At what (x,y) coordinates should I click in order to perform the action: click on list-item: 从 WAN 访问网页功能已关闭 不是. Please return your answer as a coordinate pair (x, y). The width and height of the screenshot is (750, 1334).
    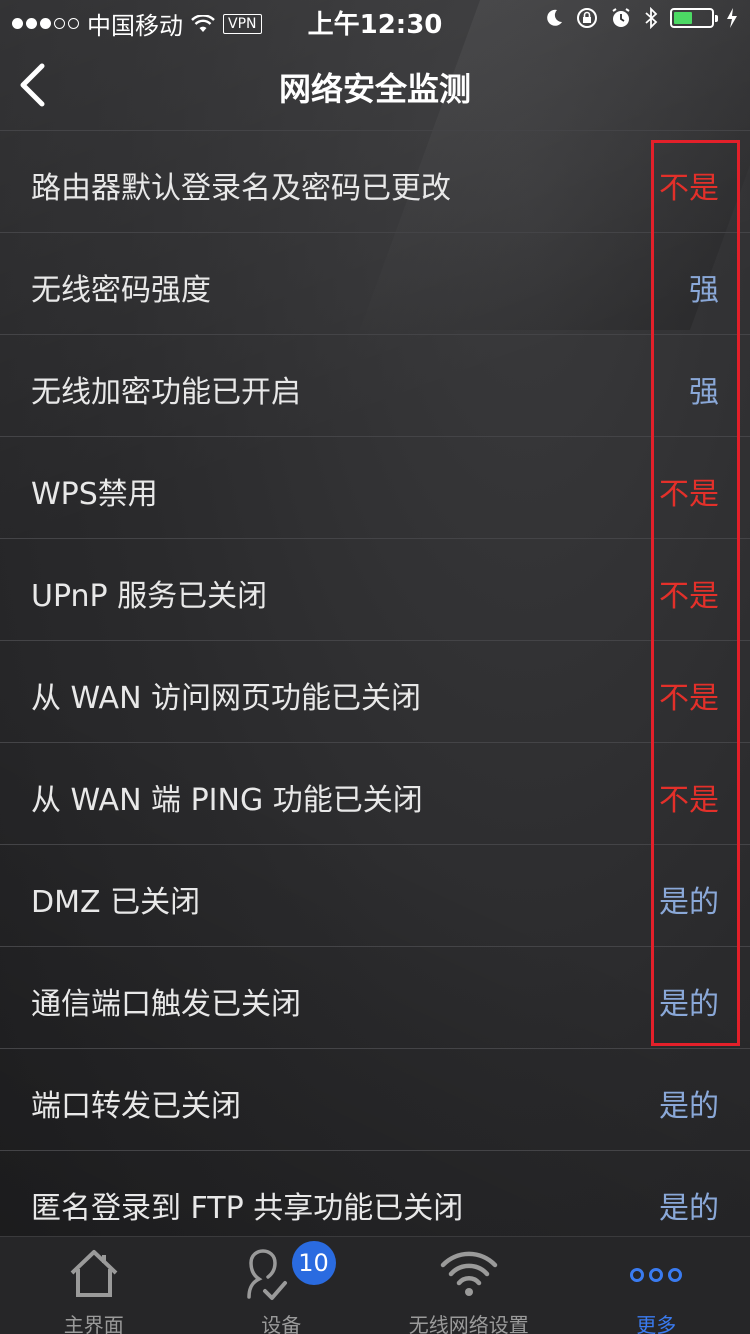
    Looking at the image, I should click on (375, 691).